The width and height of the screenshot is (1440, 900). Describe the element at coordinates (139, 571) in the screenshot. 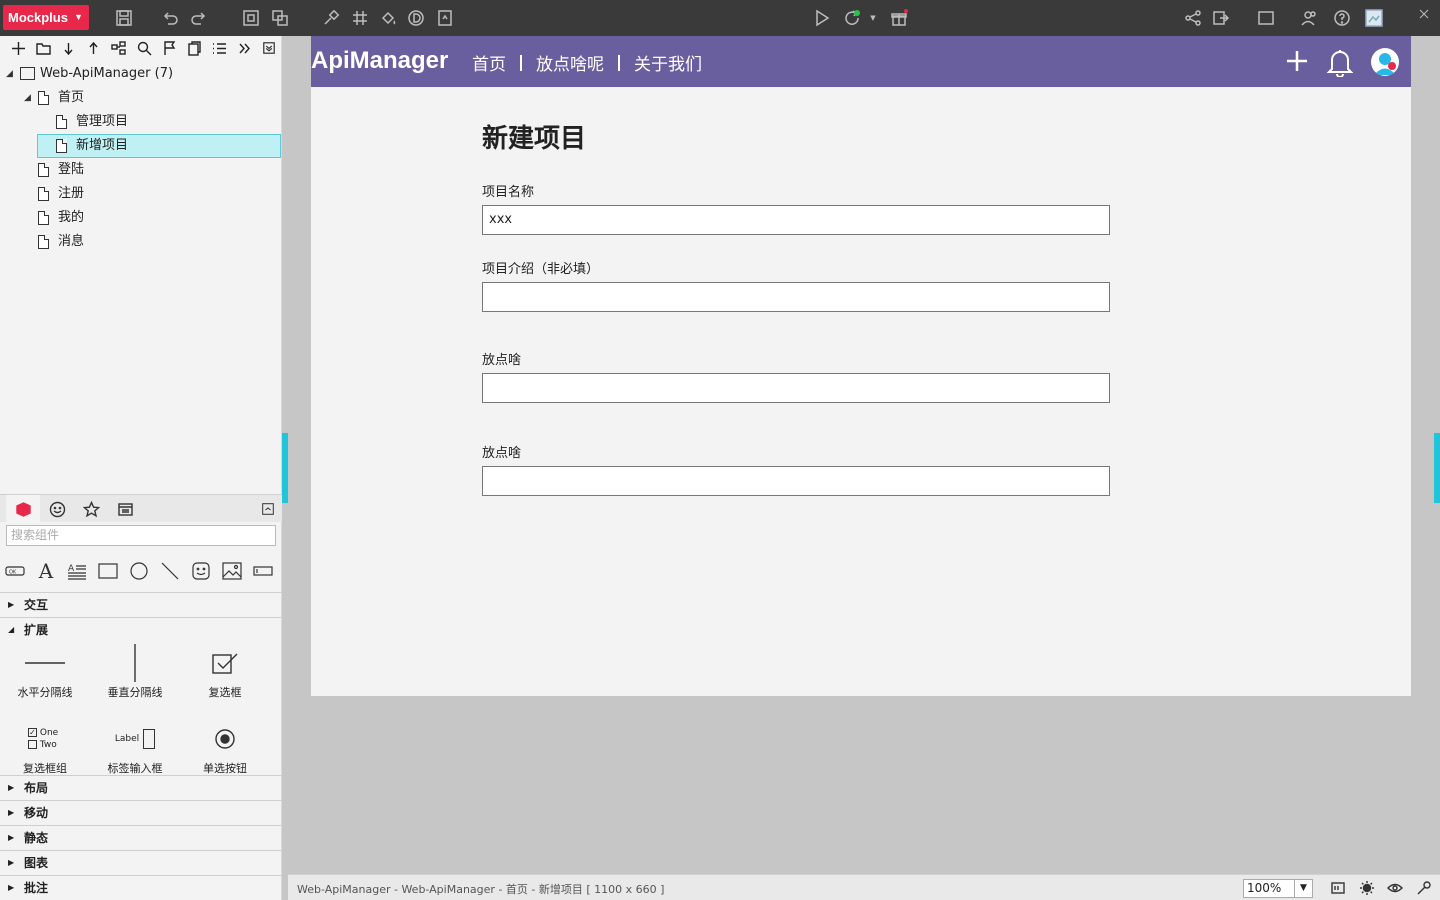

I see `circle-component-icon` at that location.